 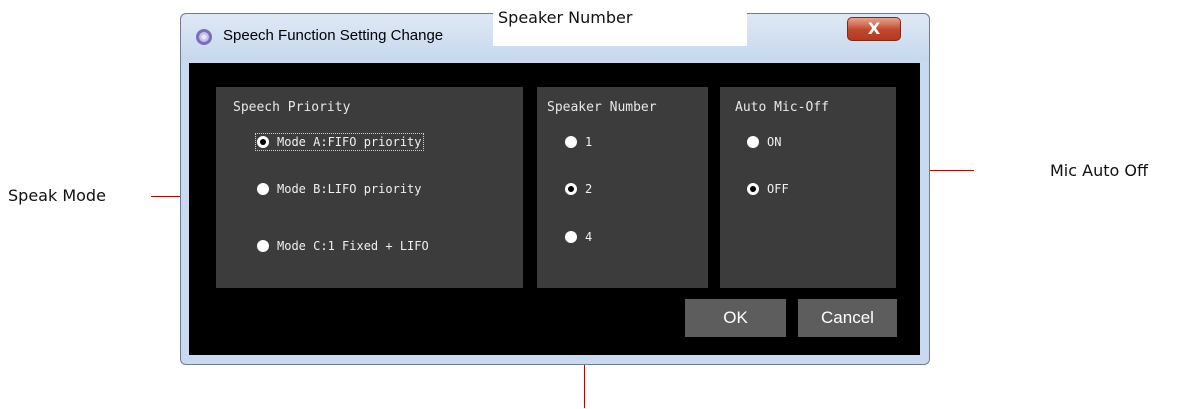 What do you see at coordinates (764, 142) in the screenshot?
I see `mic-on-radio: ON` at bounding box center [764, 142].